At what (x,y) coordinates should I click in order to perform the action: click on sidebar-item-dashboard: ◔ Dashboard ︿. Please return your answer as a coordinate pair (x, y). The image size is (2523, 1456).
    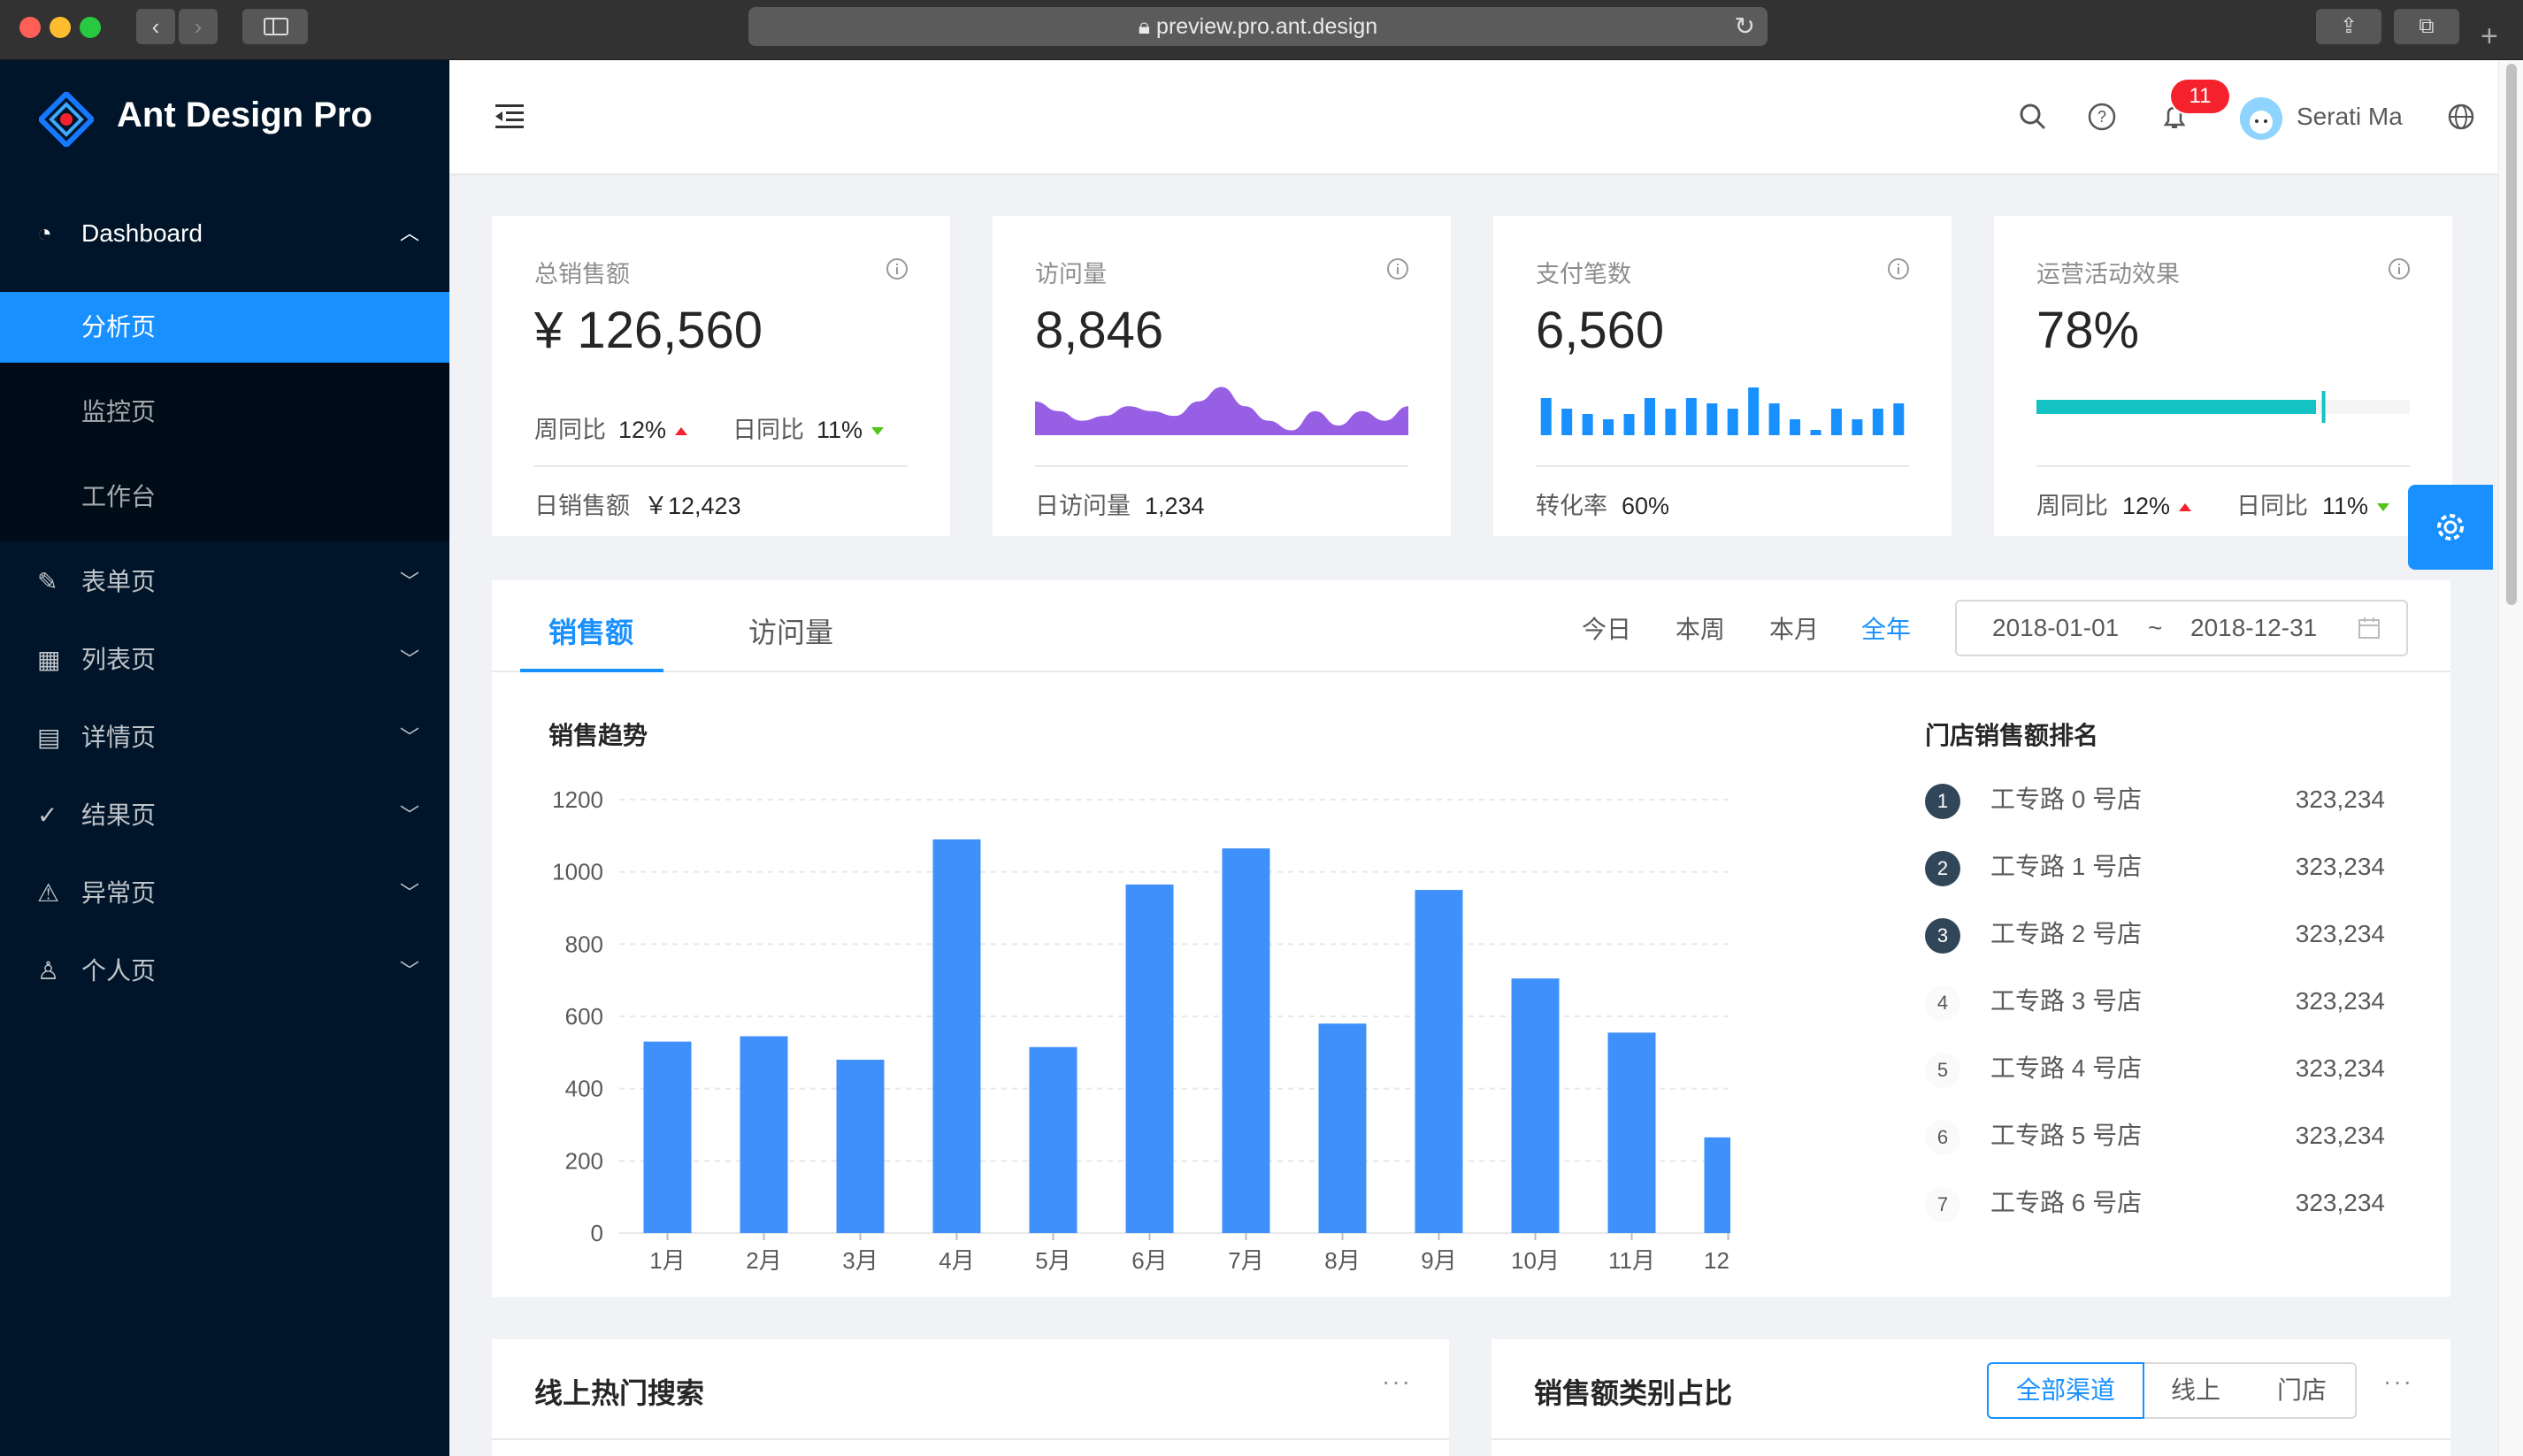
    Looking at the image, I should click on (224, 233).